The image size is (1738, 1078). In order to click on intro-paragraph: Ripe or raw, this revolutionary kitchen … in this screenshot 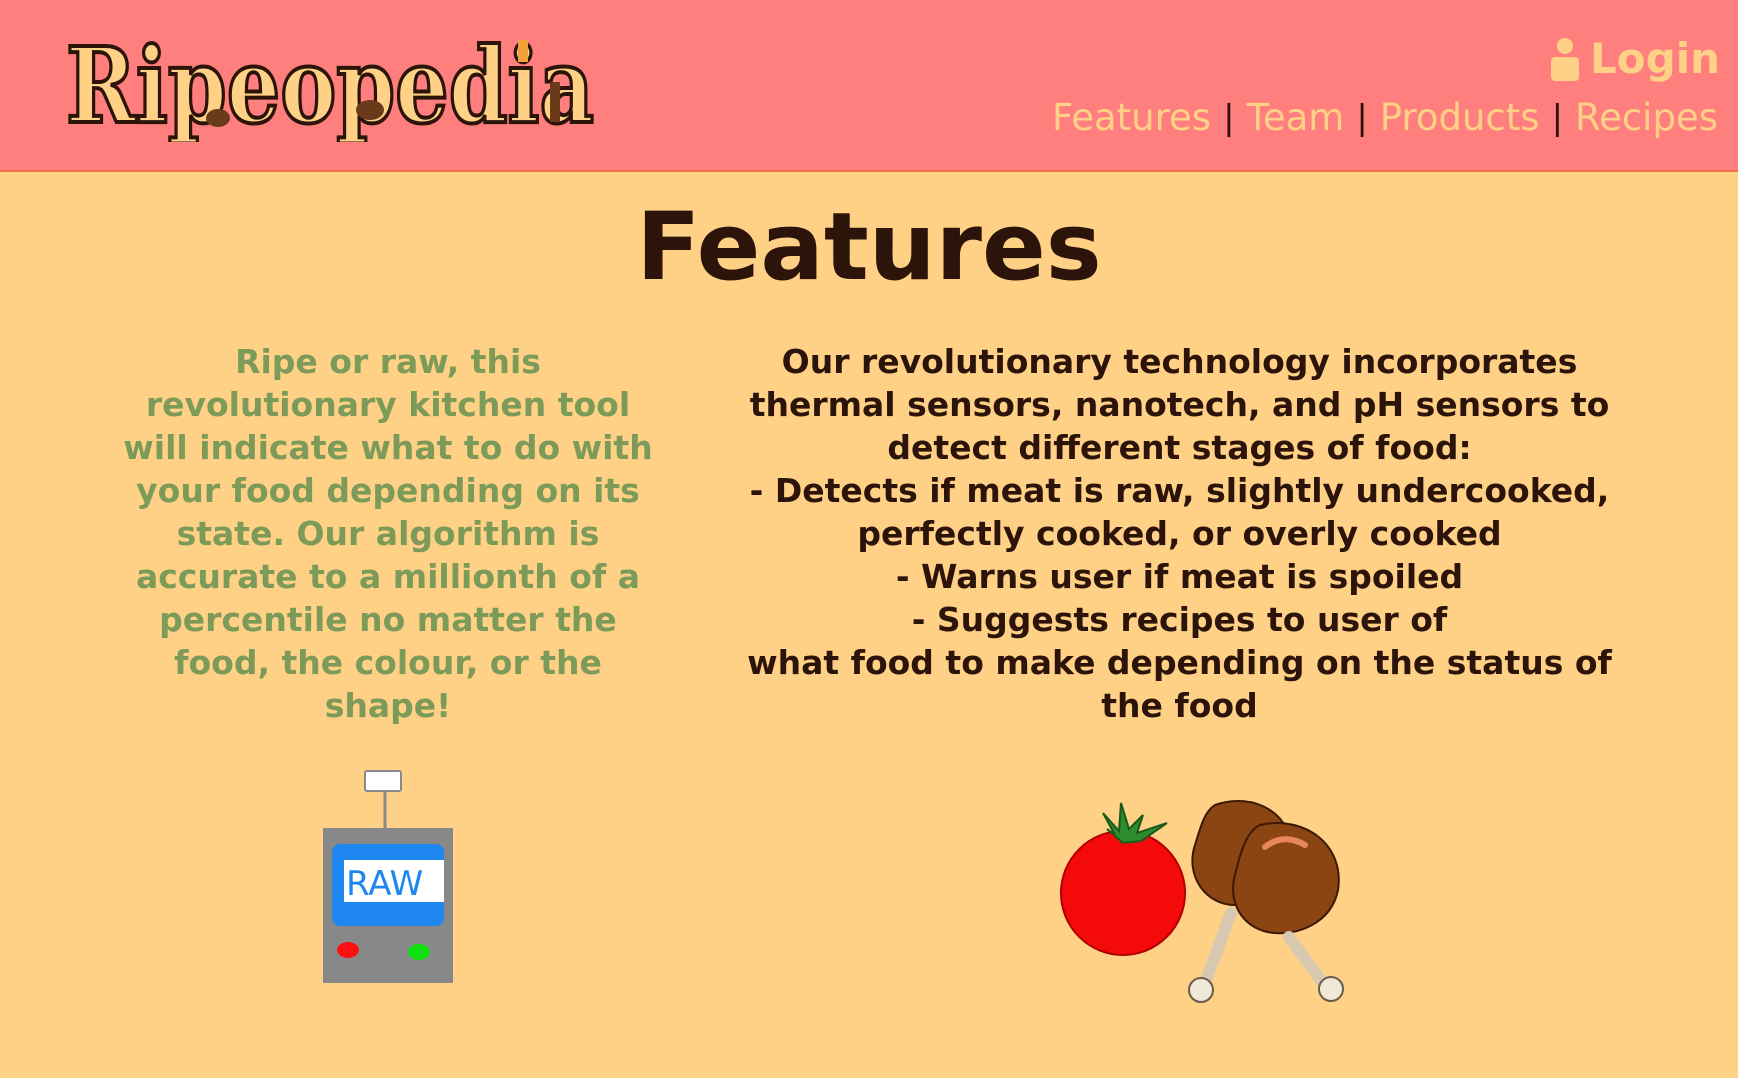, I will do `click(388, 533)`.